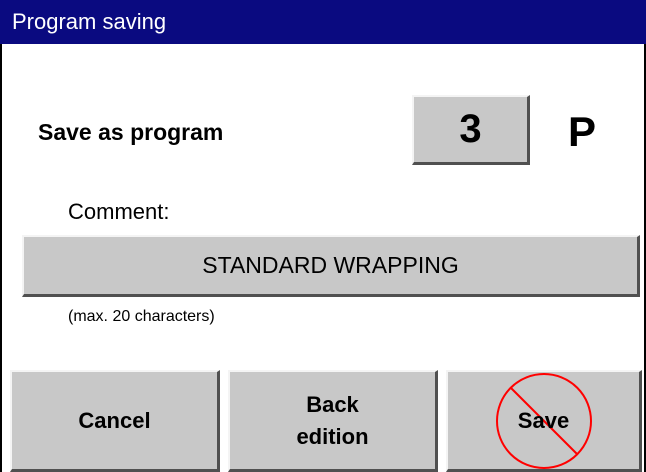 Image resolution: width=646 pixels, height=472 pixels. I want to click on back-edition-button: Back edition, so click(333, 421).